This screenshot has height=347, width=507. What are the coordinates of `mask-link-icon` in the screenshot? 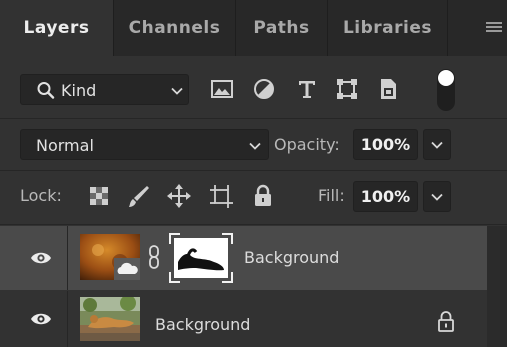 It's located at (154, 257).